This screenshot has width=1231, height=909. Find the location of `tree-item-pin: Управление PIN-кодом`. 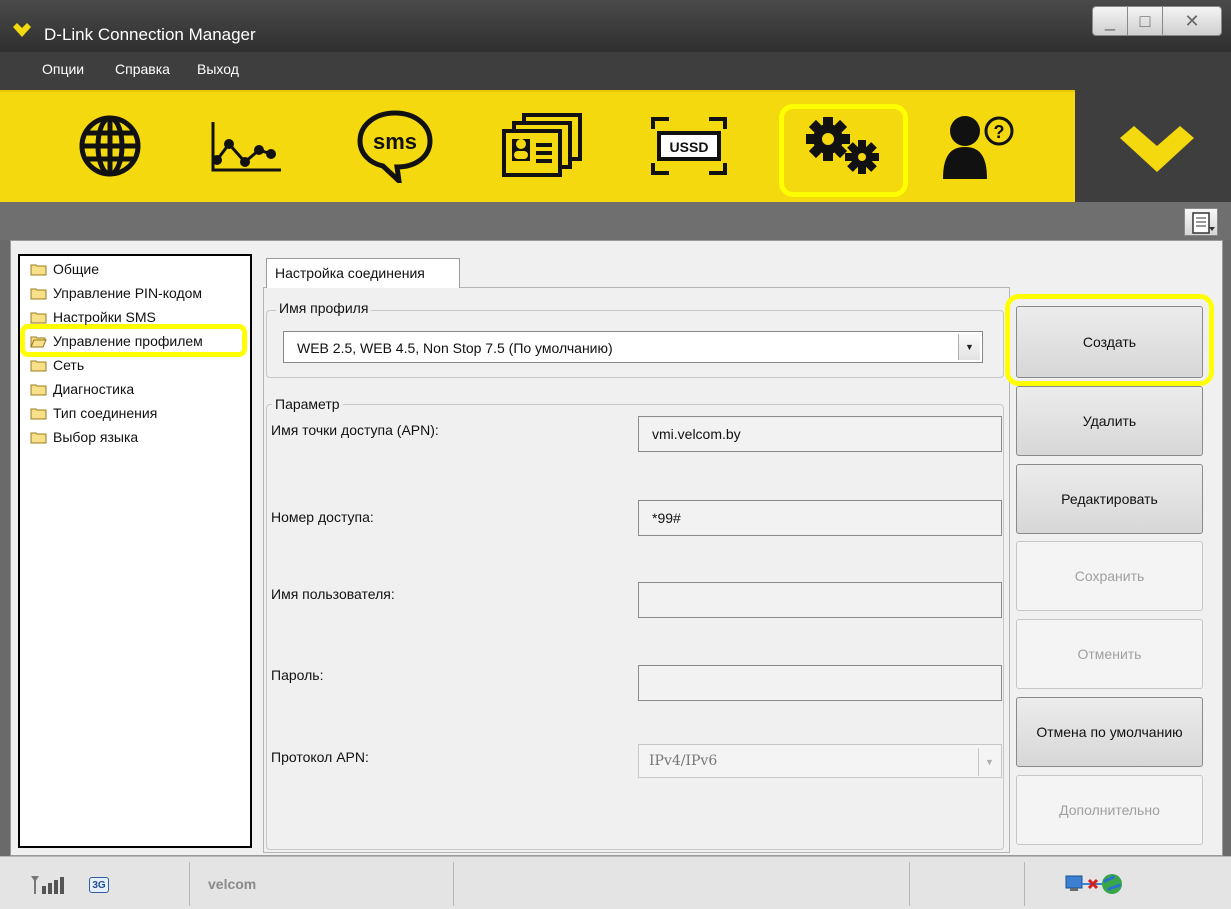

tree-item-pin: Управление PIN-кодом is located at coordinates (116, 293).